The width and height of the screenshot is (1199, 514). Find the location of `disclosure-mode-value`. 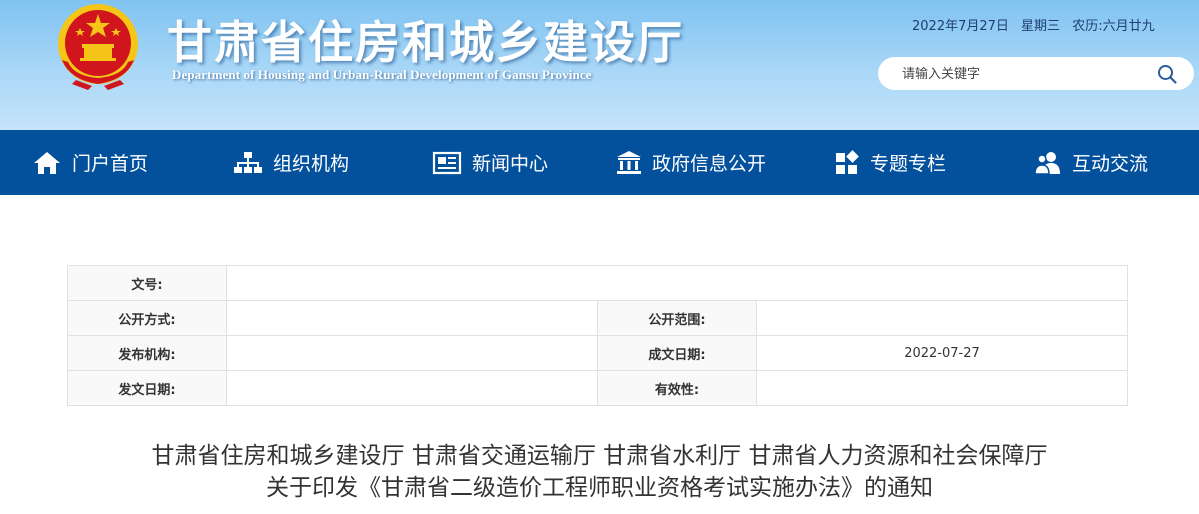

disclosure-mode-value is located at coordinates (412, 318).